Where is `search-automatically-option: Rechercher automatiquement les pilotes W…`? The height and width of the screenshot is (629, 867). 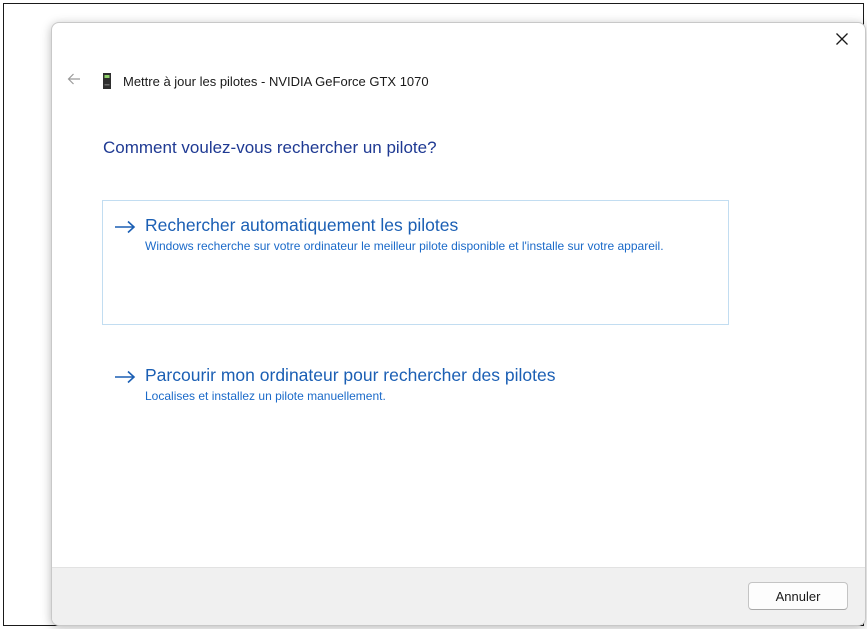 search-automatically-option: Rechercher automatiquement les pilotes W… is located at coordinates (415, 262).